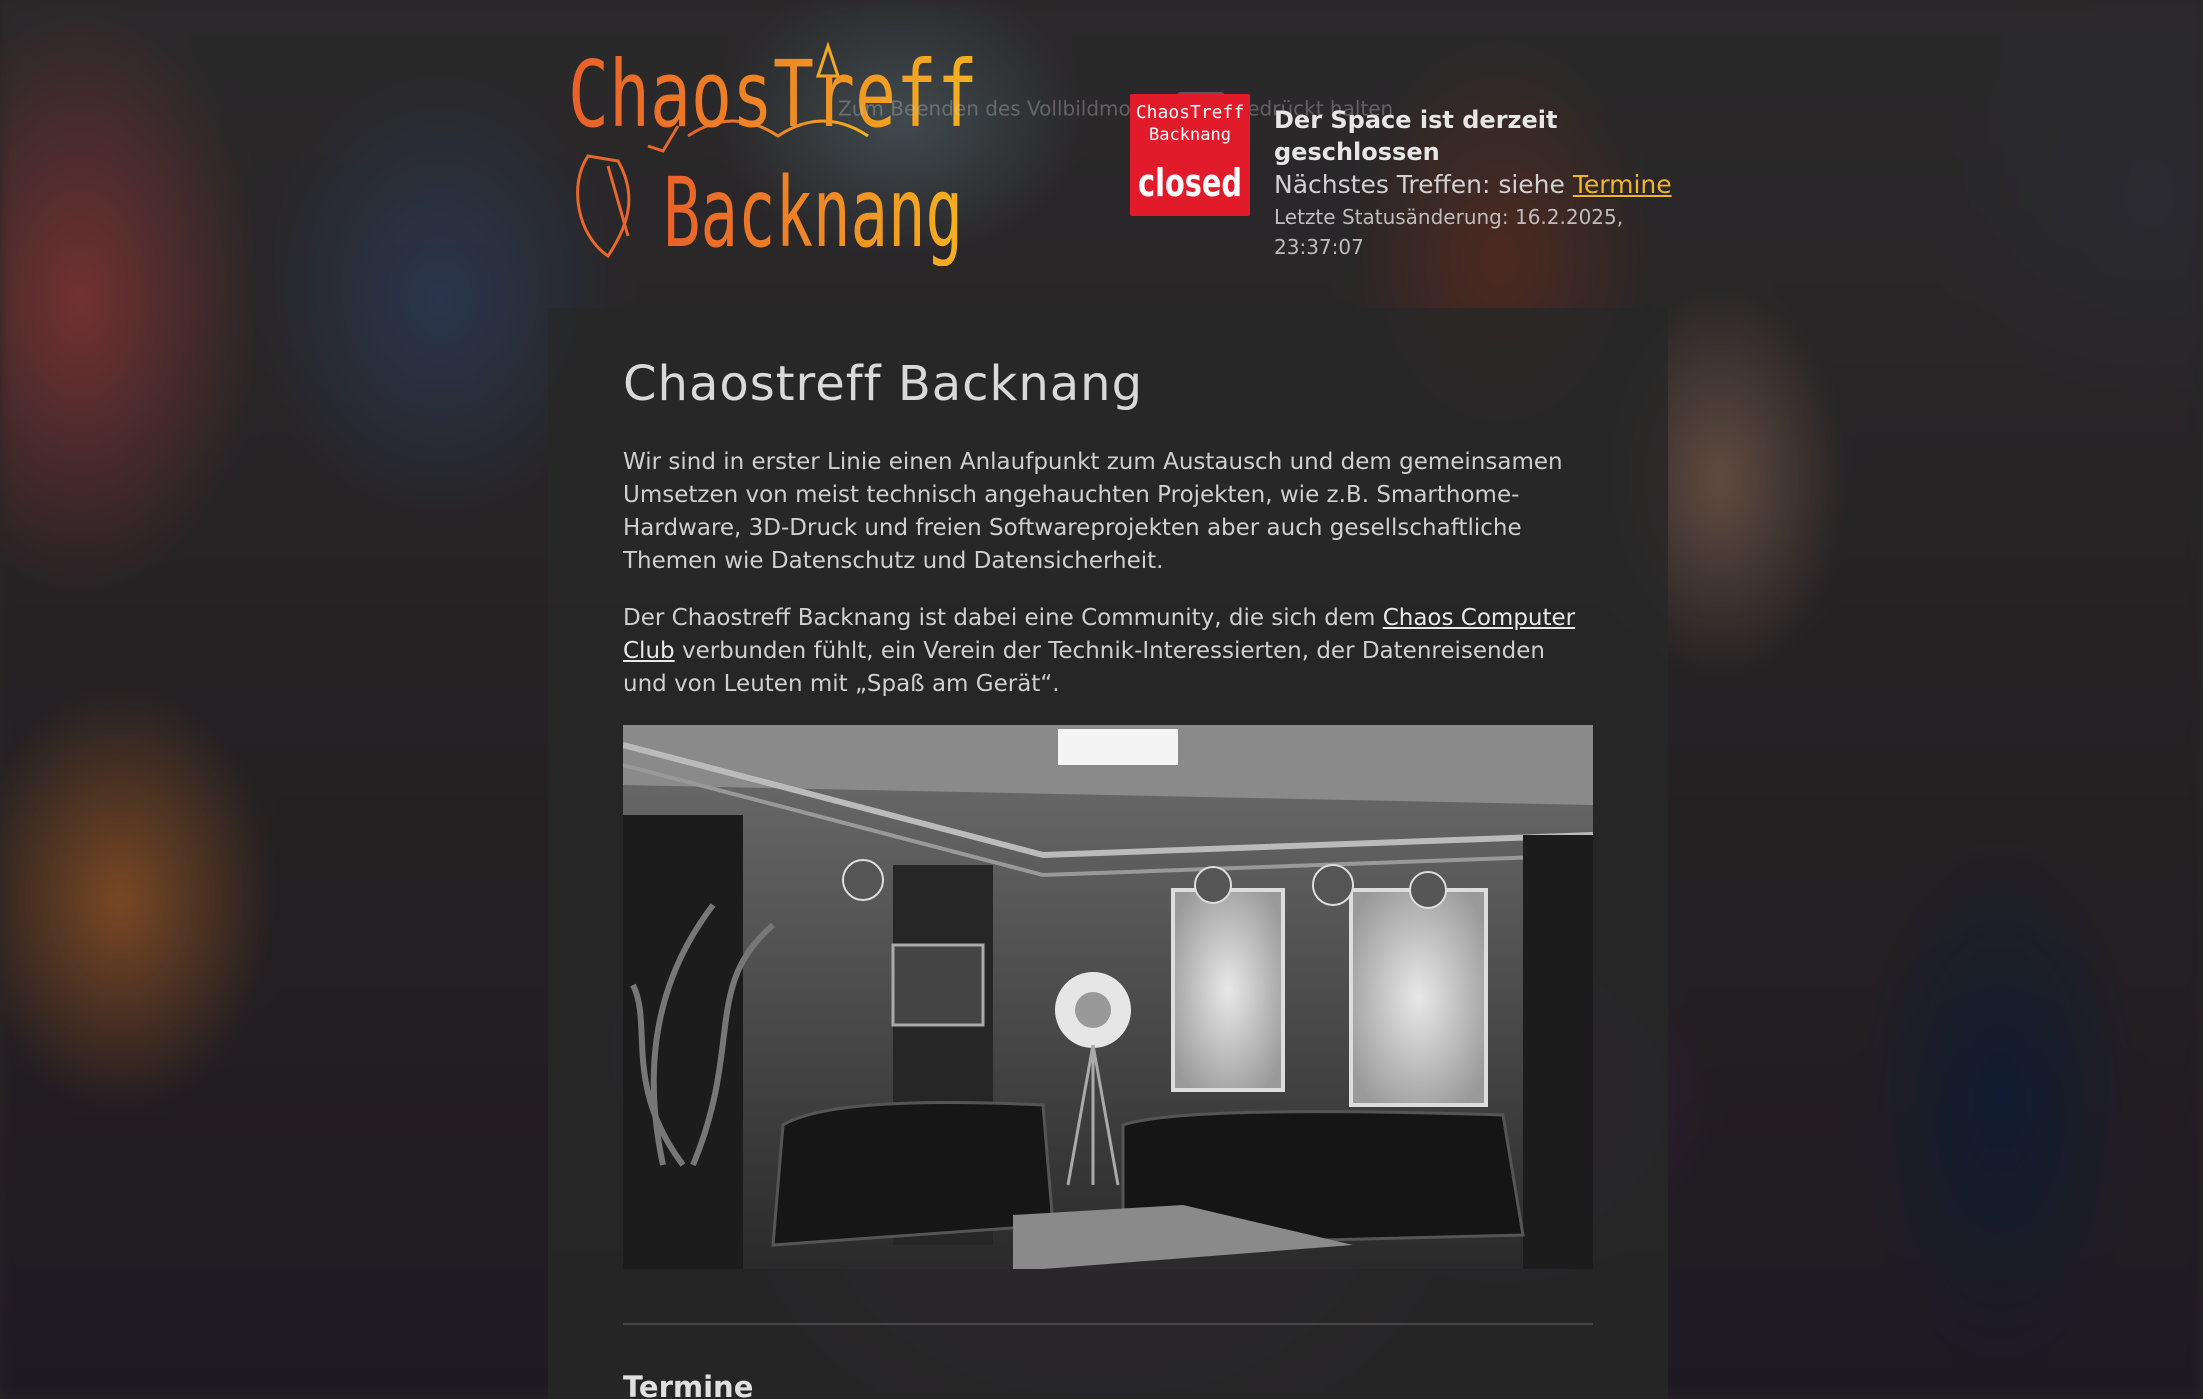 This screenshot has width=2203, height=1399. Describe the element at coordinates (1108, 1324) in the screenshot. I see `section-divider` at that location.